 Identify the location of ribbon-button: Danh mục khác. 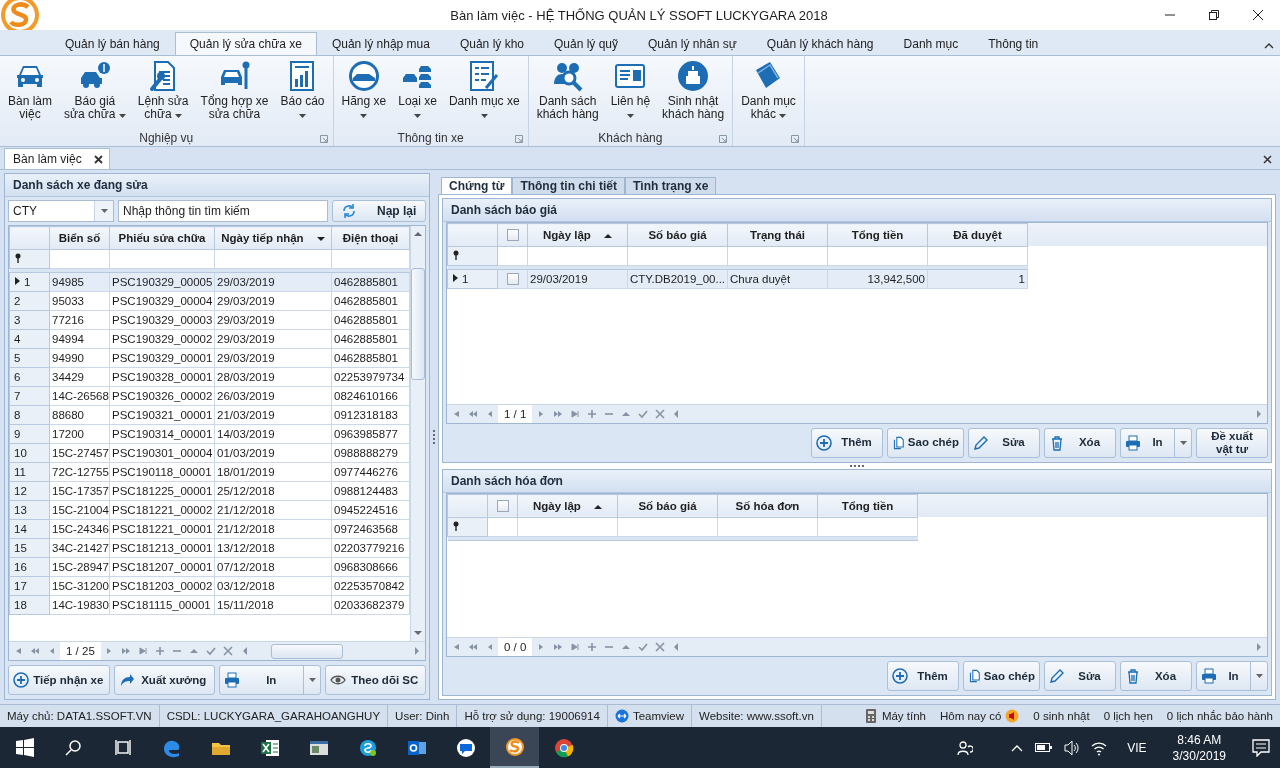
(768, 92).